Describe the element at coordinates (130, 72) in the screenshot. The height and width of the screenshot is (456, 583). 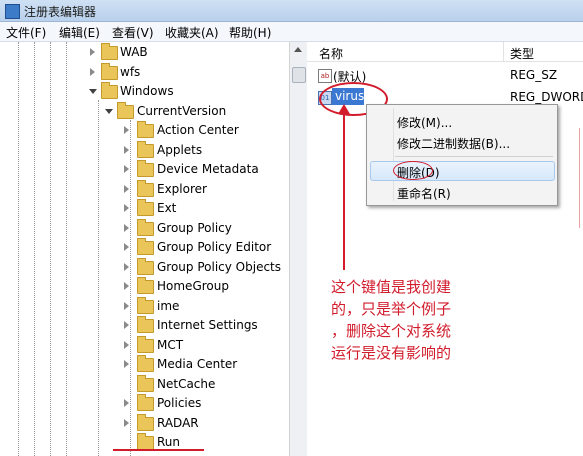
I see `tree-node-label: wfs` at that location.